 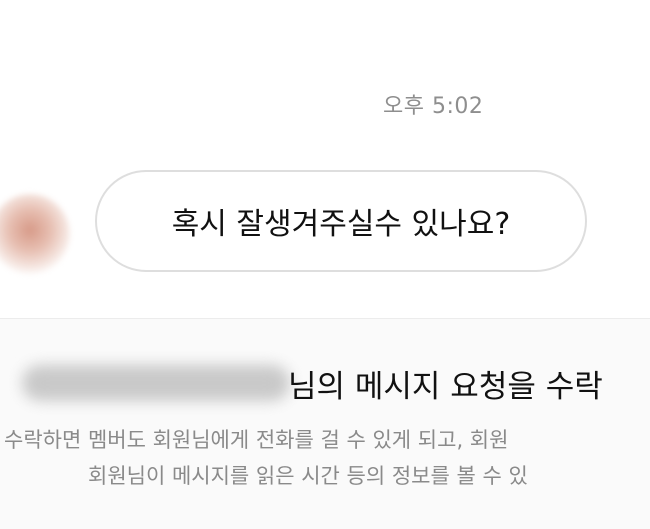 I want to click on redacted-username, so click(x=156, y=383).